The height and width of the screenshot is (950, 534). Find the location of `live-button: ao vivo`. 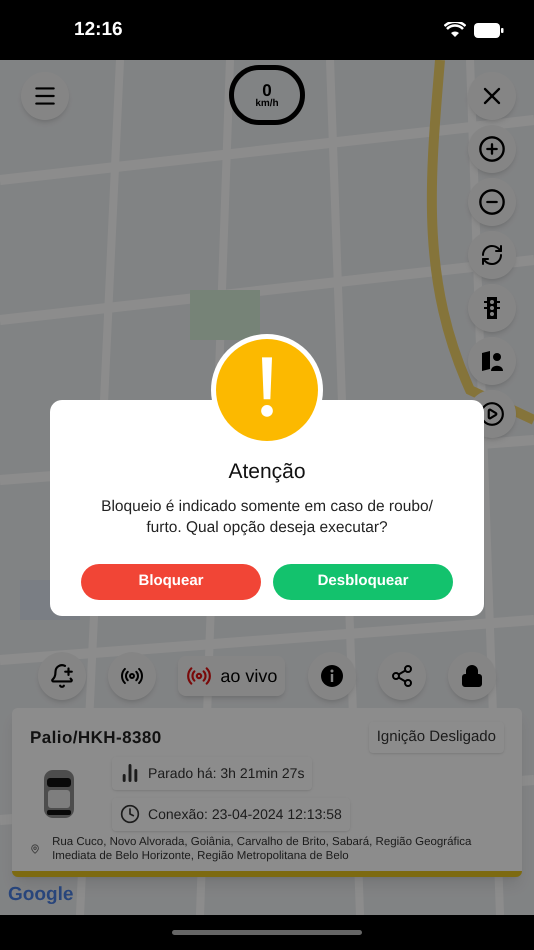

live-button: ao vivo is located at coordinates (232, 676).